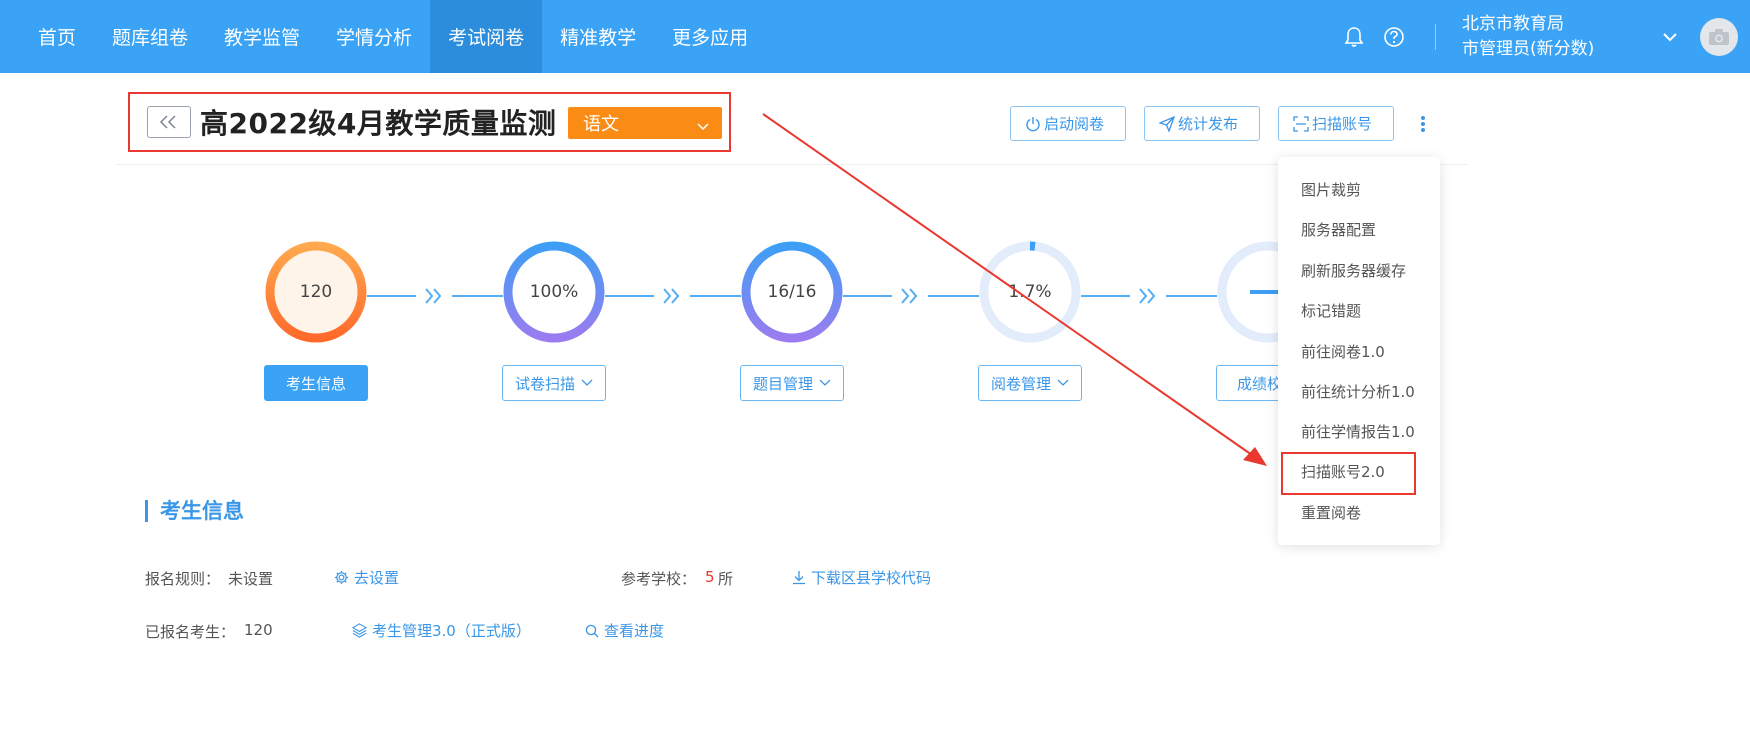 The image size is (1750, 755). I want to click on download-school-codes-link: 下载区县学校代码, so click(861, 577).